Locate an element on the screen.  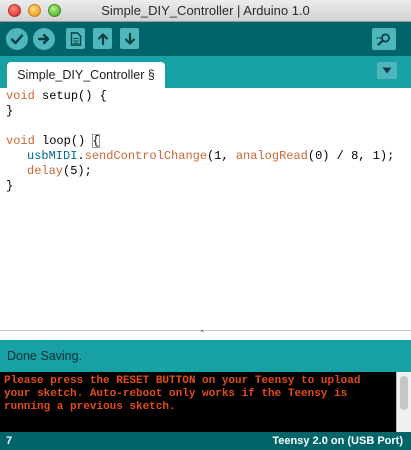
function-name: analogRead is located at coordinates (271, 156).